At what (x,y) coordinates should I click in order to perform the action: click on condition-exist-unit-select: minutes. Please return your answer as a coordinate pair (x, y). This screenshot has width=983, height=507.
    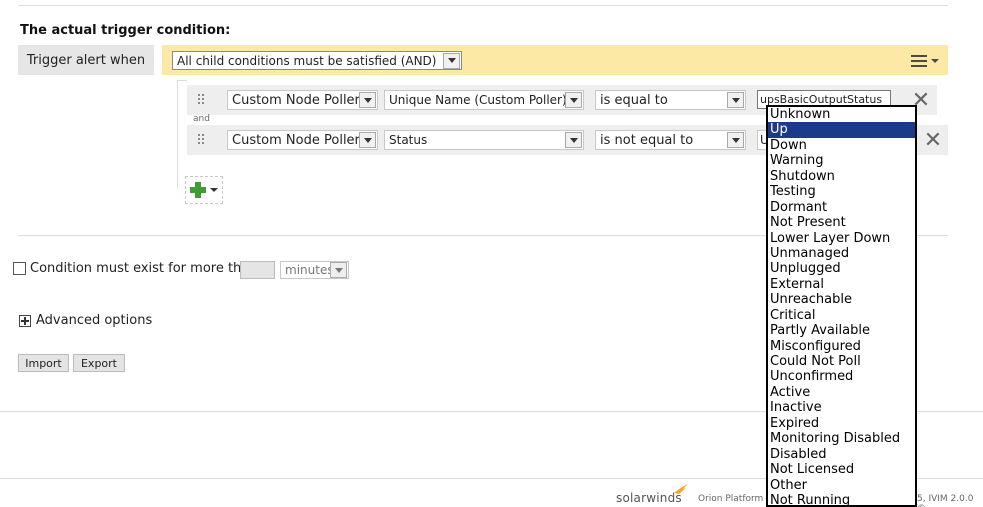
    Looking at the image, I should click on (314, 270).